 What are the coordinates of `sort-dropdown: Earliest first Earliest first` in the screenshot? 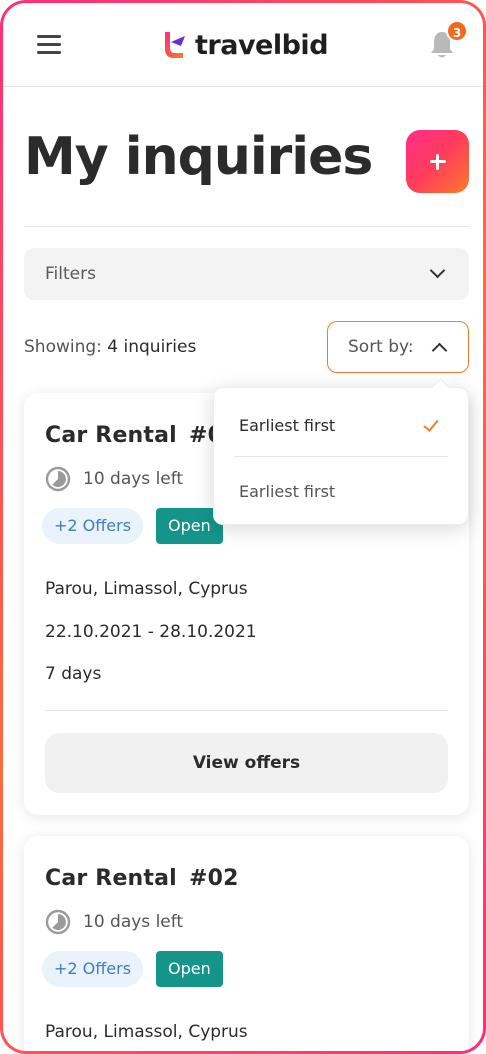 It's located at (341, 456).